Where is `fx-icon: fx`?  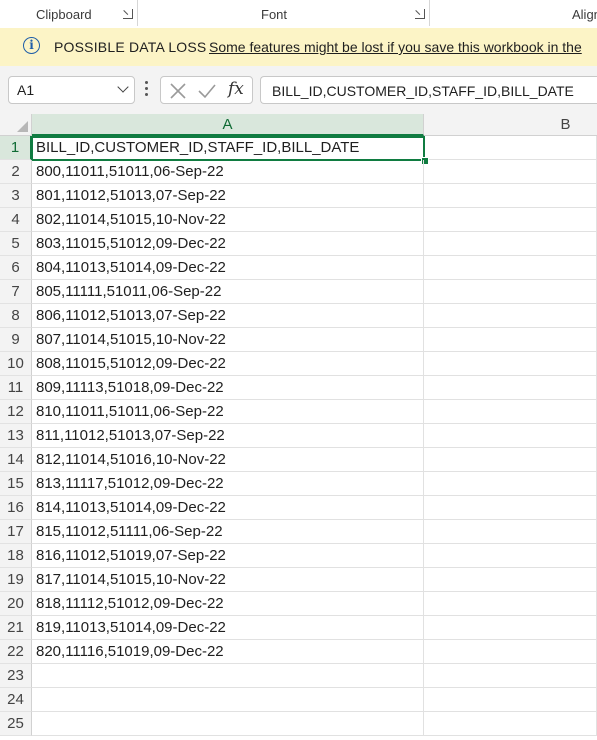 fx-icon: fx is located at coordinates (236, 89).